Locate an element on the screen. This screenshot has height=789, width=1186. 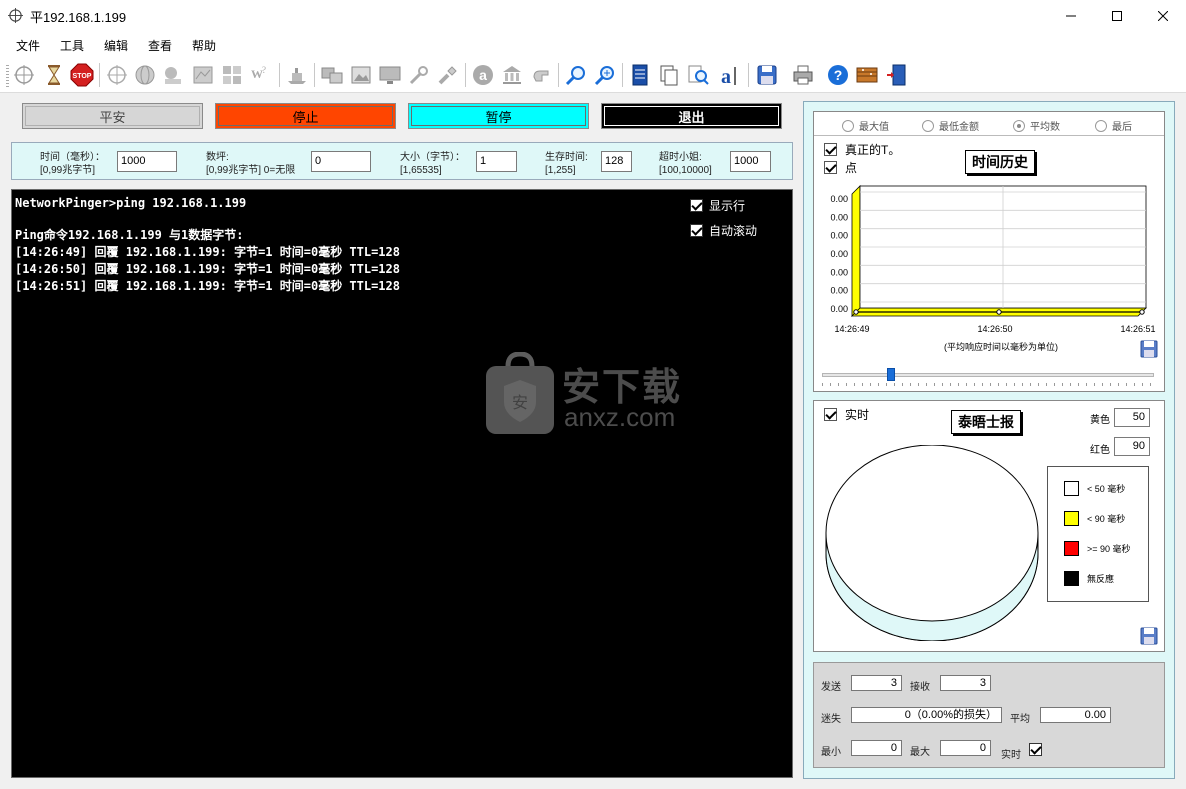
text-a-icon: a is located at coordinates (729, 75).